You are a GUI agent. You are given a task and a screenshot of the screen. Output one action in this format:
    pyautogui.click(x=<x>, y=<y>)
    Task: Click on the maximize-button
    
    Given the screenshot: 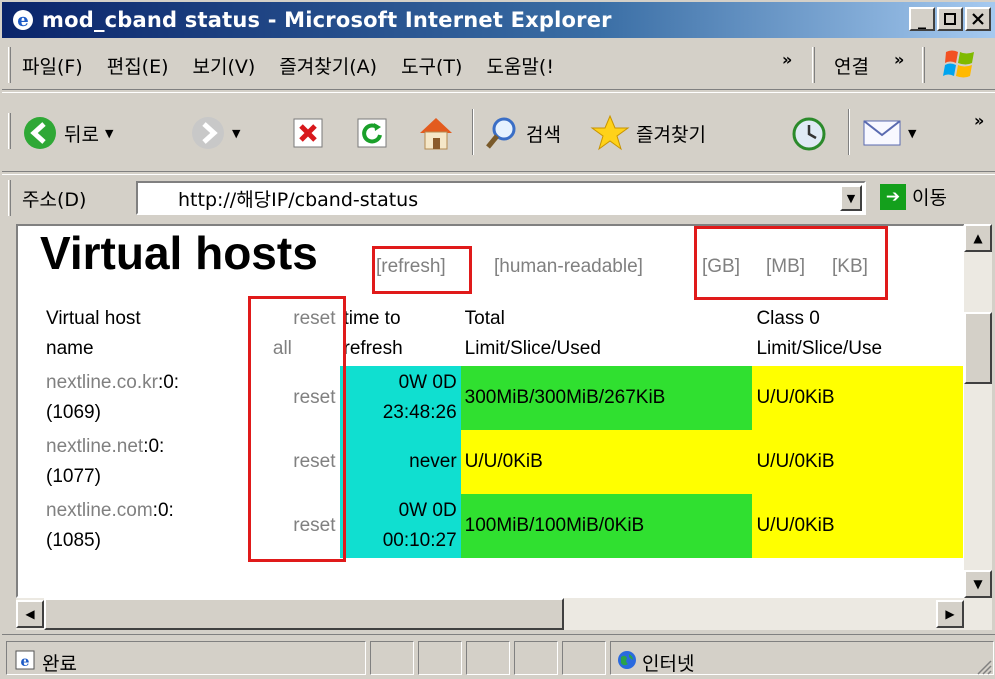 What is the action you would take?
    pyautogui.click(x=950, y=19)
    